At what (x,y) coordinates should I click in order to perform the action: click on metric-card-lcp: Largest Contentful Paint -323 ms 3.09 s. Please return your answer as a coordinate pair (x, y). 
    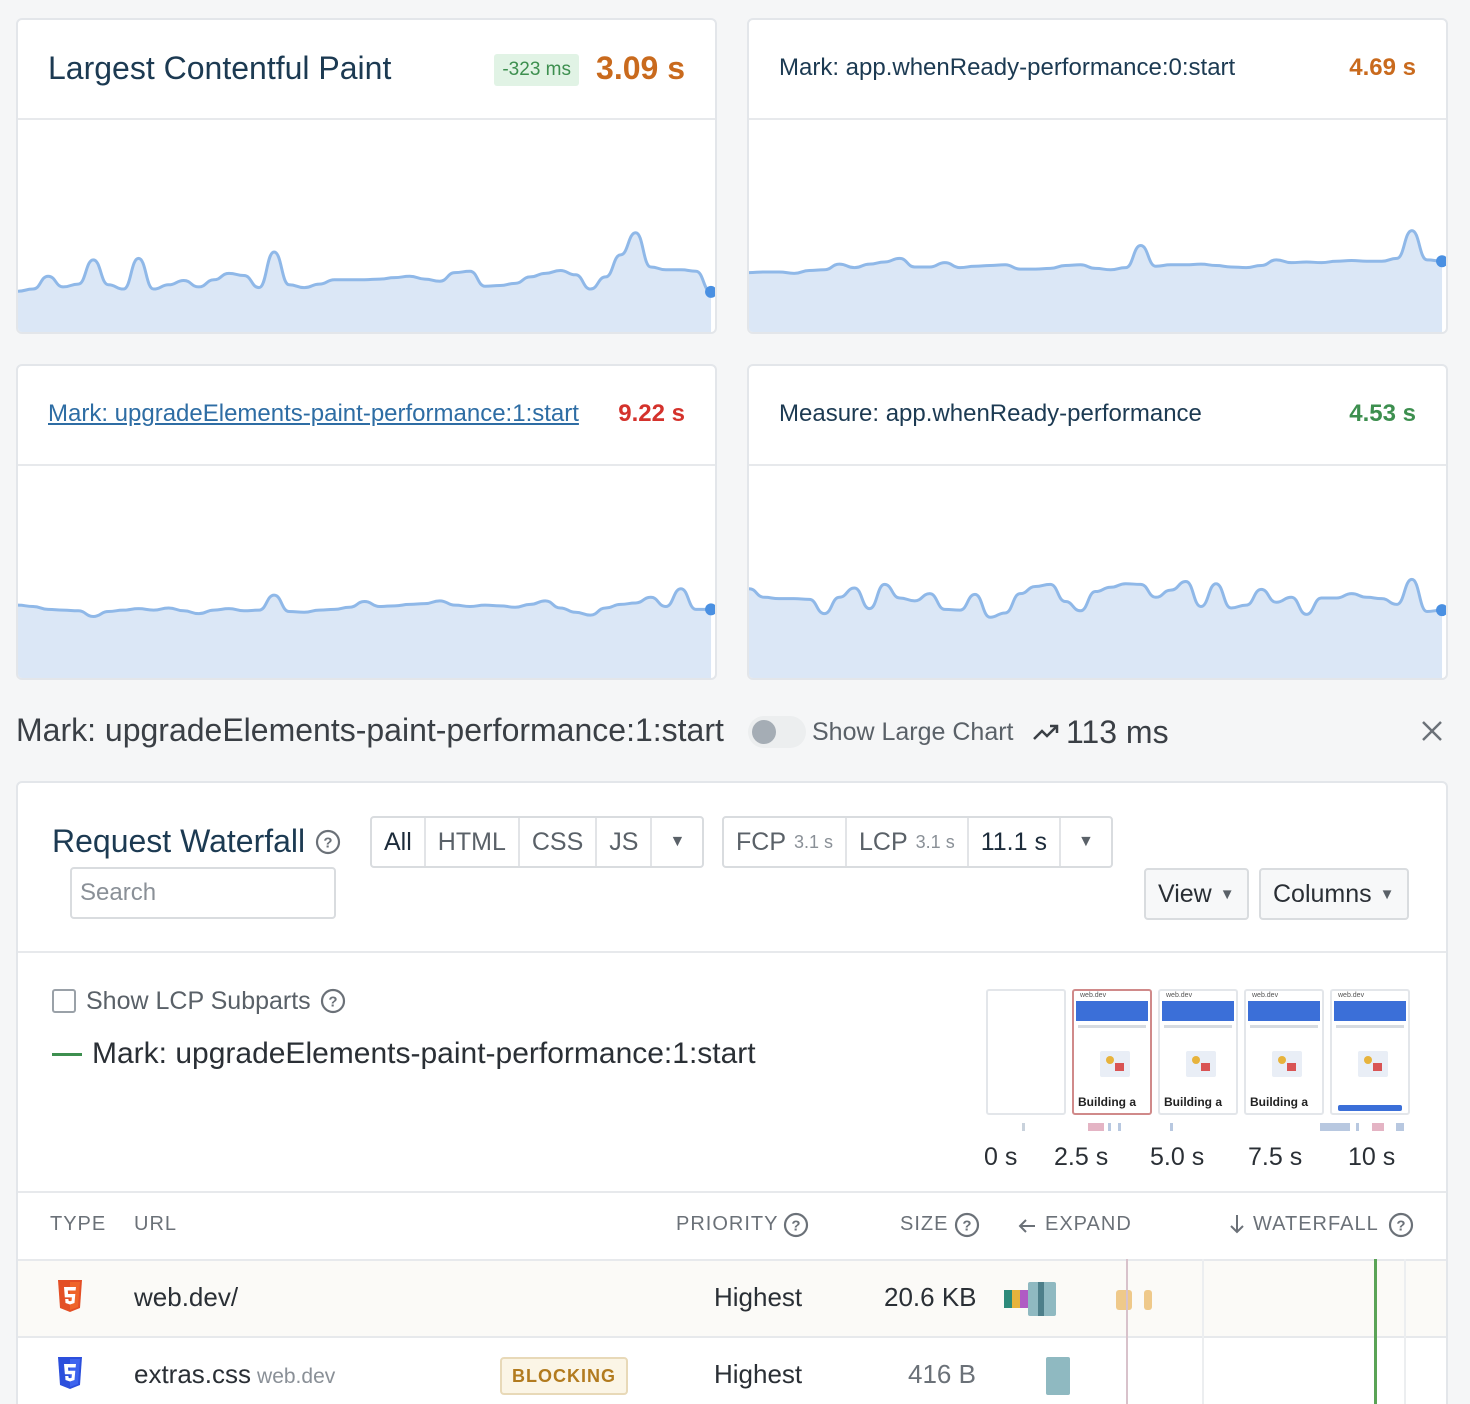
    Looking at the image, I should click on (366, 176).